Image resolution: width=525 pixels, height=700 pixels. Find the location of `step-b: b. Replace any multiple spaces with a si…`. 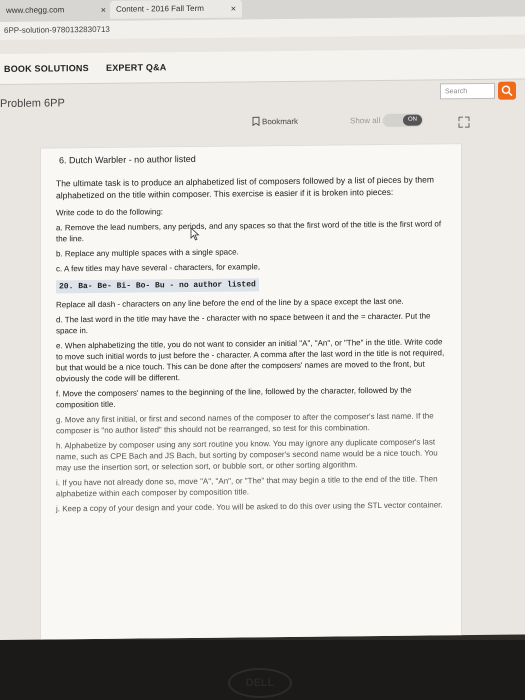

step-b: b. Replace any multiple spaces with a si… is located at coordinates (147, 253).